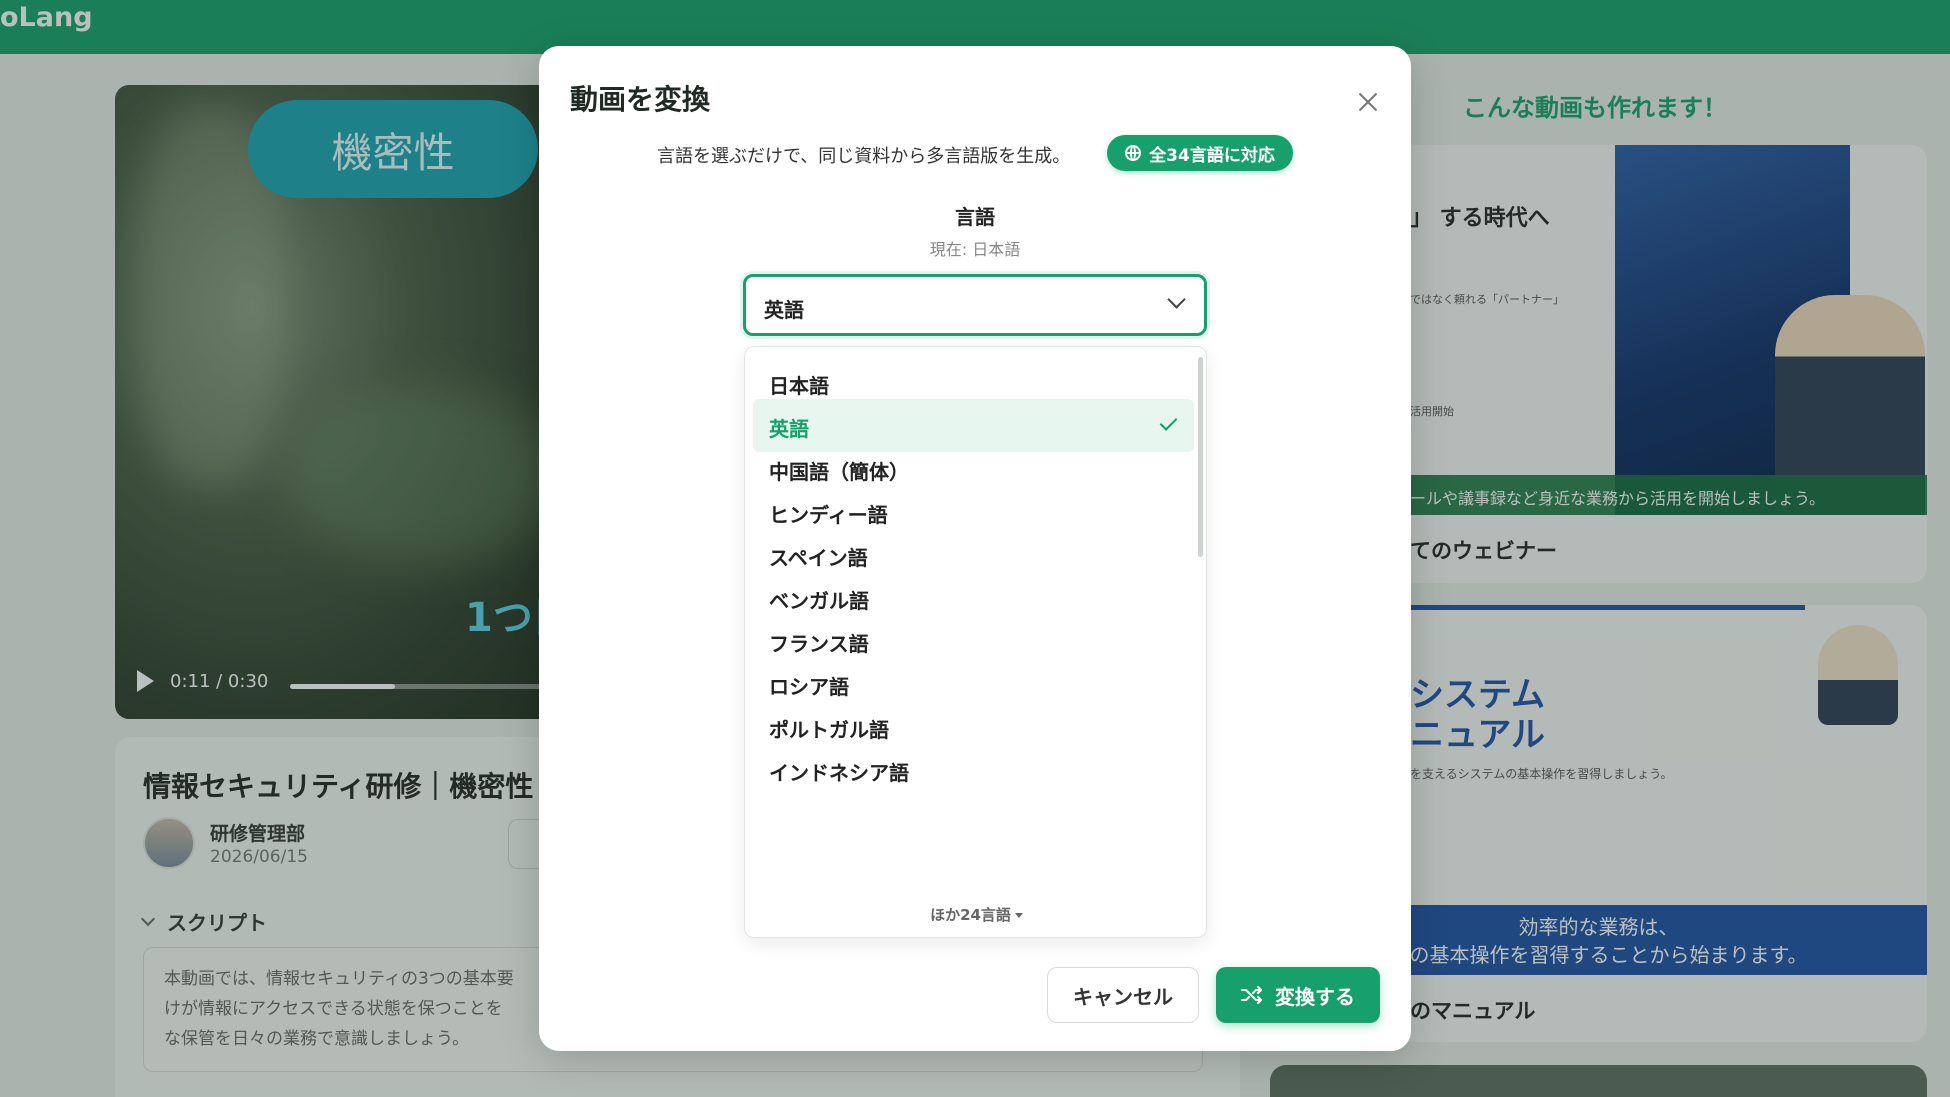 The image size is (1950, 1097). I want to click on shuffle-icon, so click(1251, 995).